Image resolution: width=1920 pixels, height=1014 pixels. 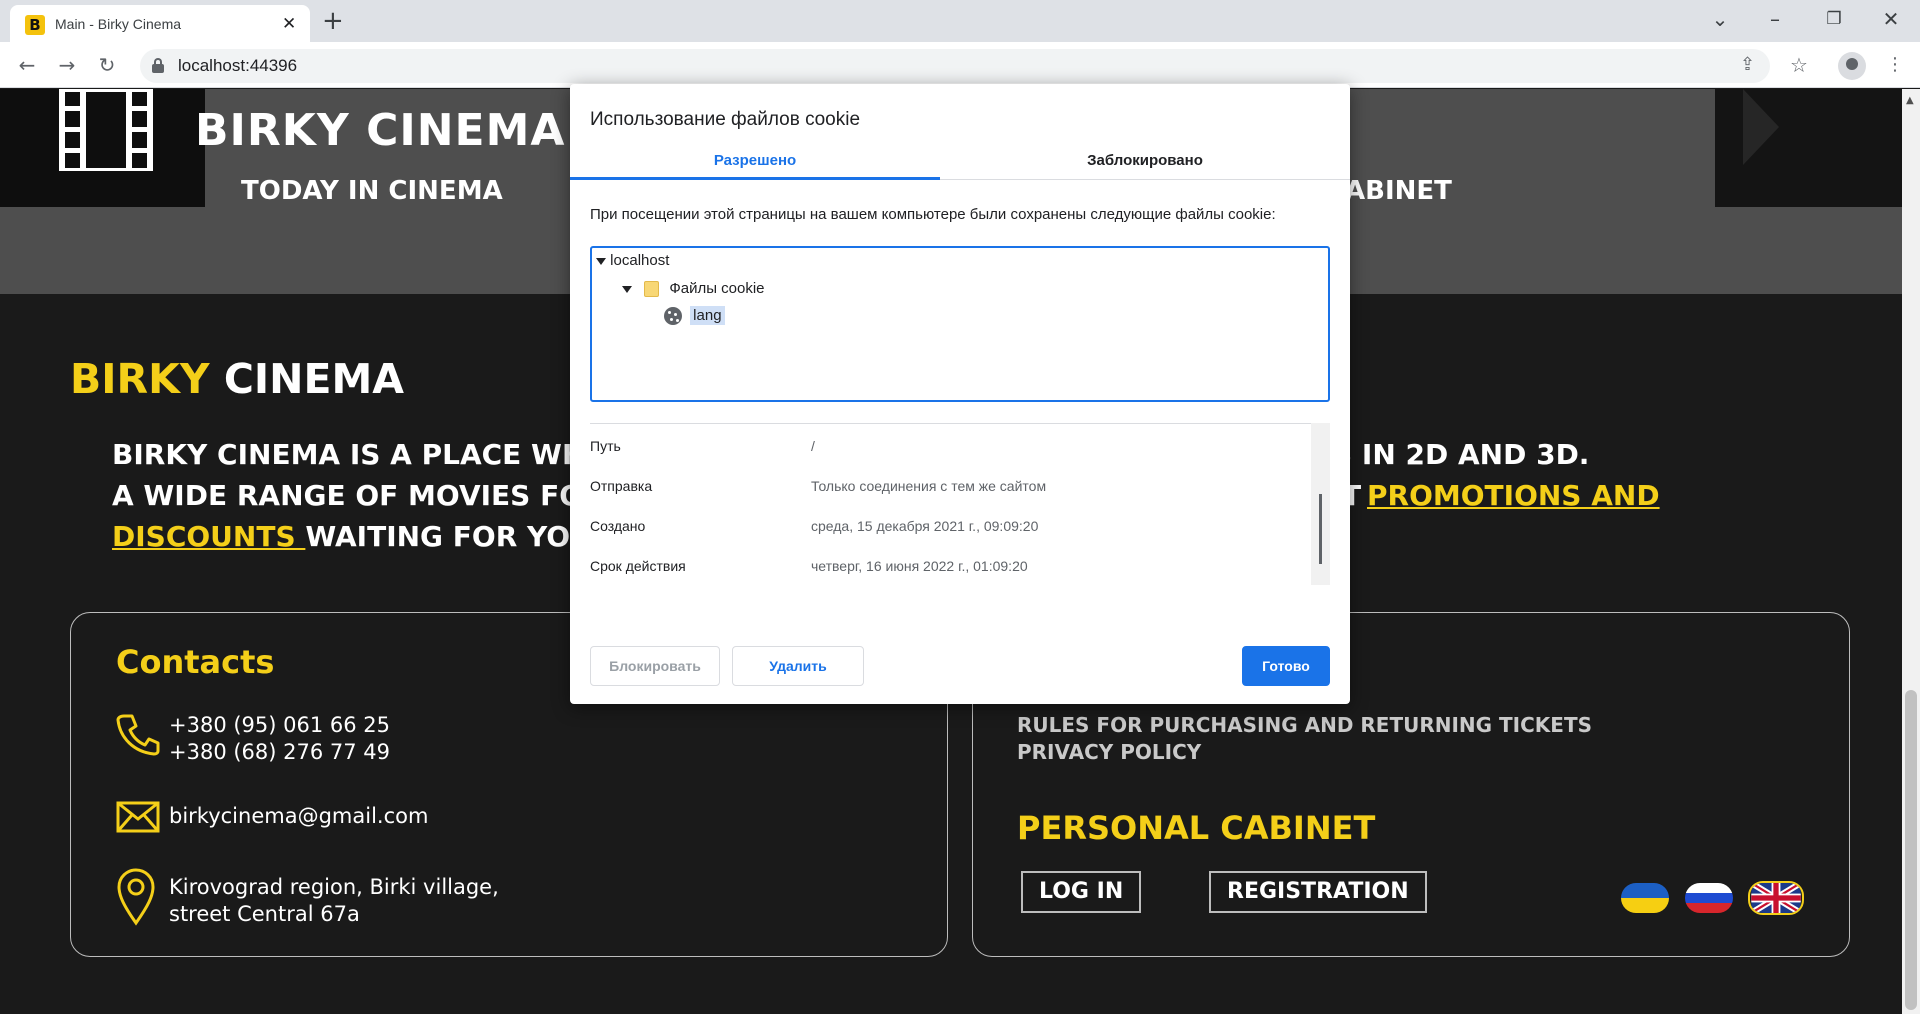 I want to click on tree-node-cookie: lang, so click(x=694, y=316).